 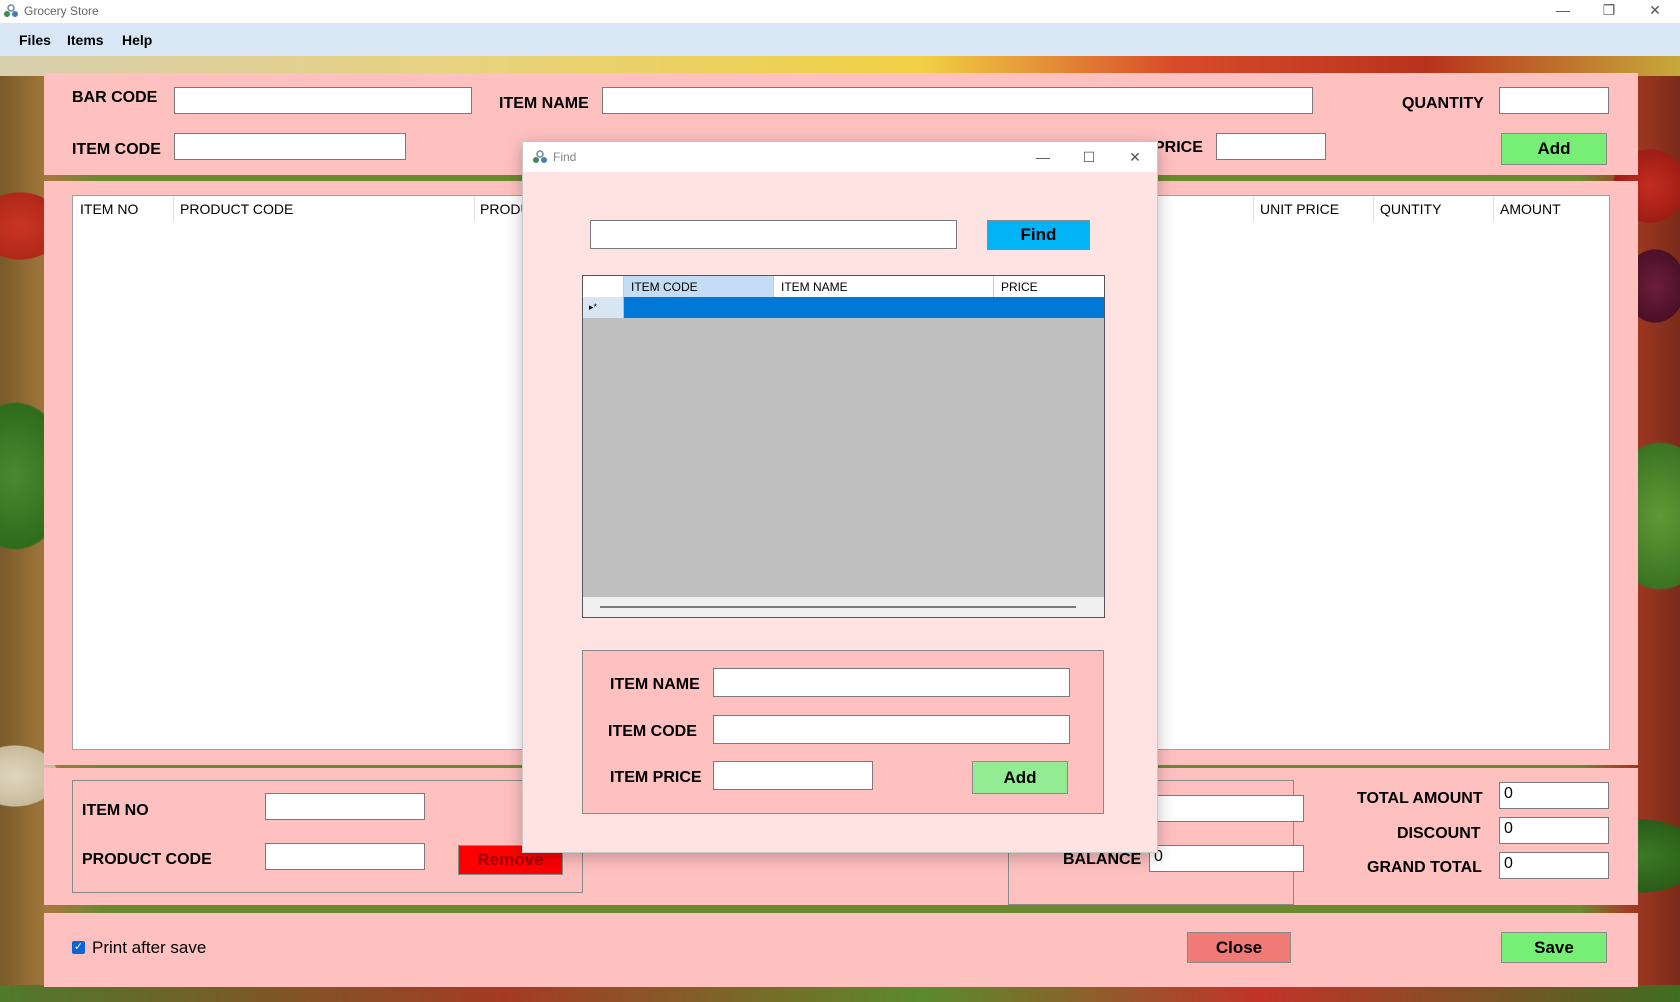 I want to click on grid-header: ITEM CODE ITEM NAME PRICE, so click(x=843, y=286).